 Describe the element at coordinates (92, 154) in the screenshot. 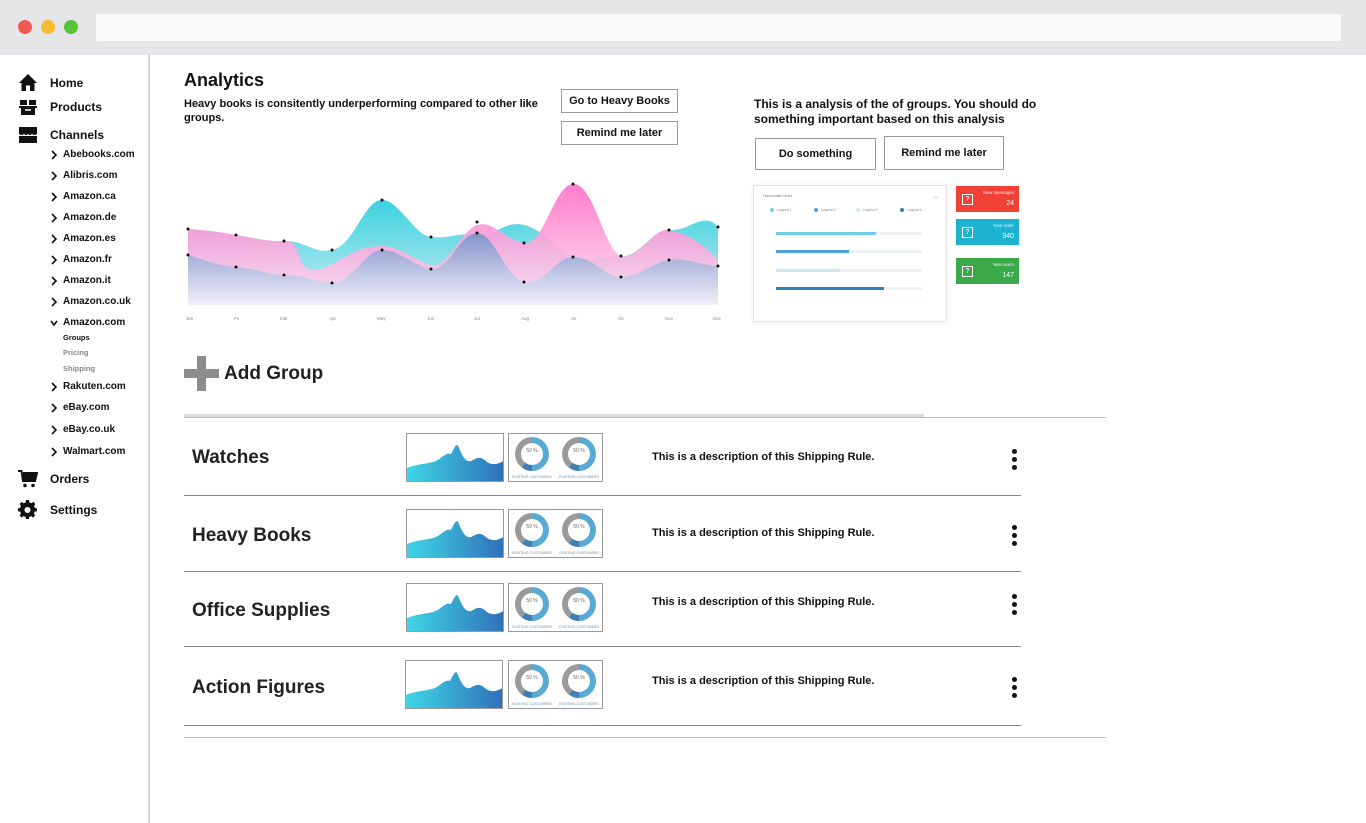

I see `channel-item-abebooks: Abebooks.com` at that location.